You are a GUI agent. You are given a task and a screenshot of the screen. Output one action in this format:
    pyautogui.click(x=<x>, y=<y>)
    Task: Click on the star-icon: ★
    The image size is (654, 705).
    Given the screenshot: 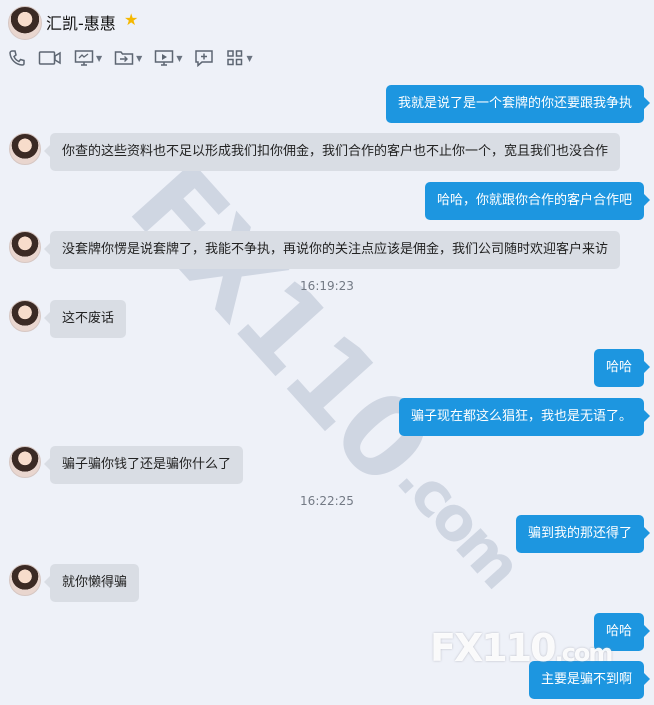 What is the action you would take?
    pyautogui.click(x=131, y=19)
    